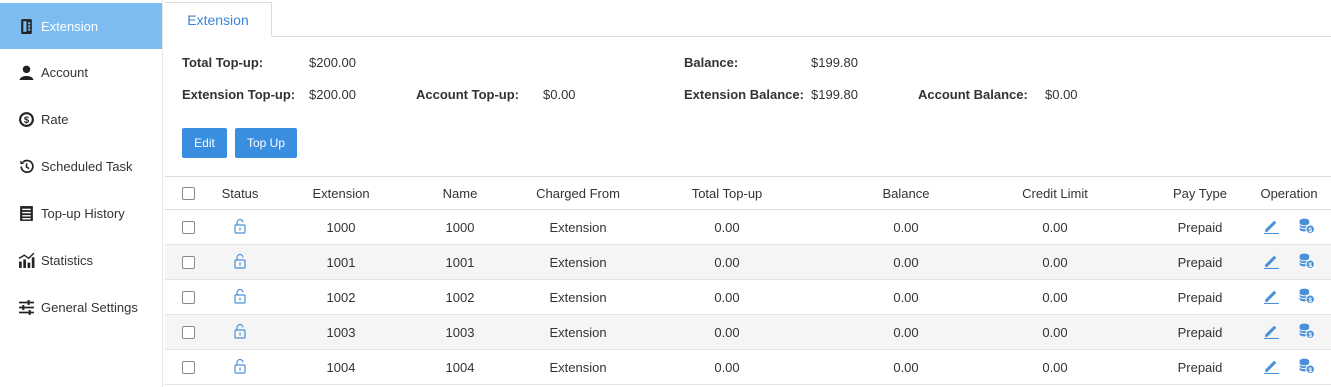  What do you see at coordinates (341, 332) in the screenshot?
I see `cell-extension: 1003` at bounding box center [341, 332].